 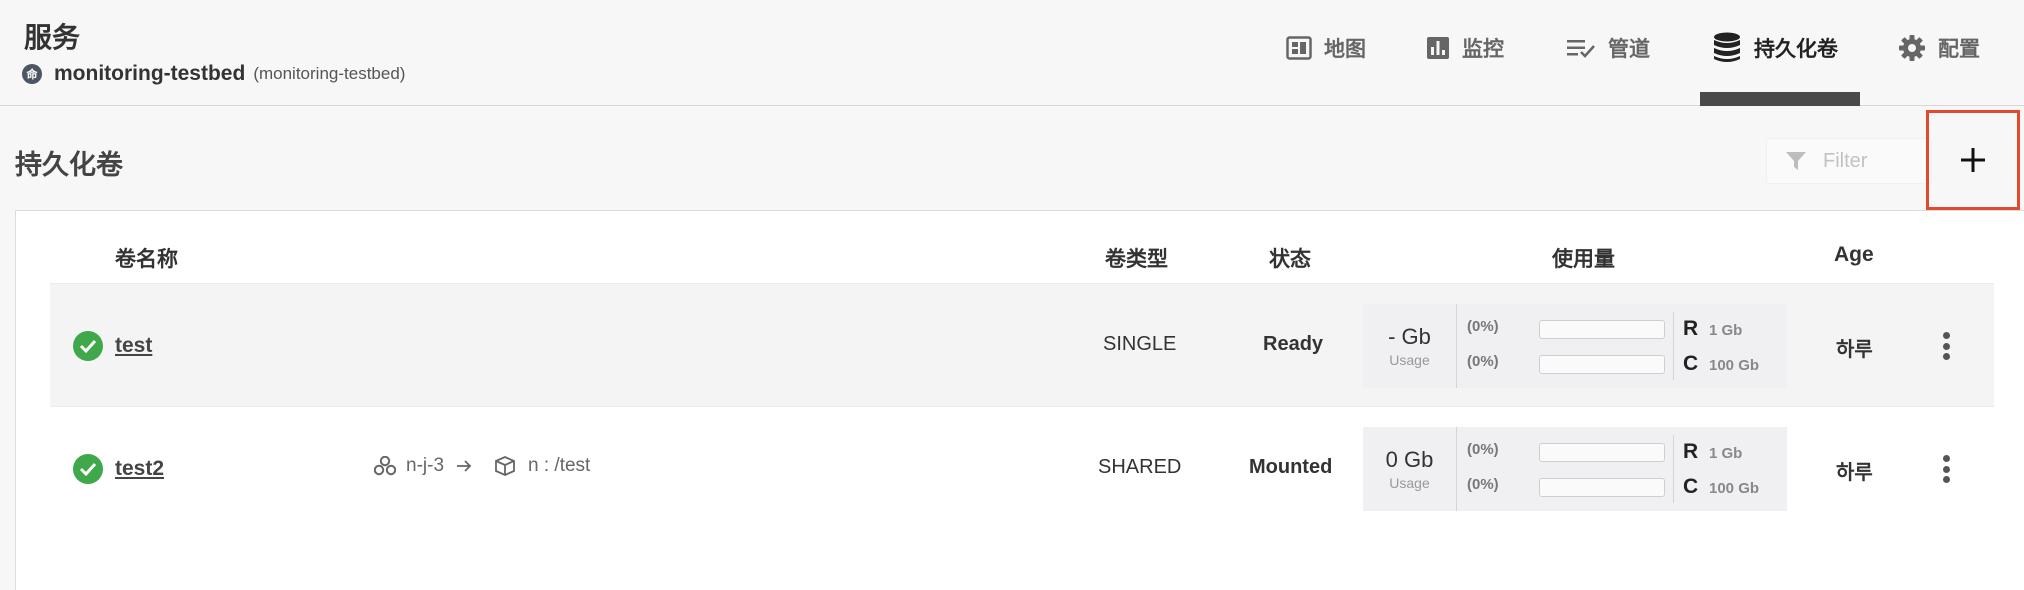 What do you see at coordinates (133, 346) in the screenshot?
I see `volume-name-link: test` at bounding box center [133, 346].